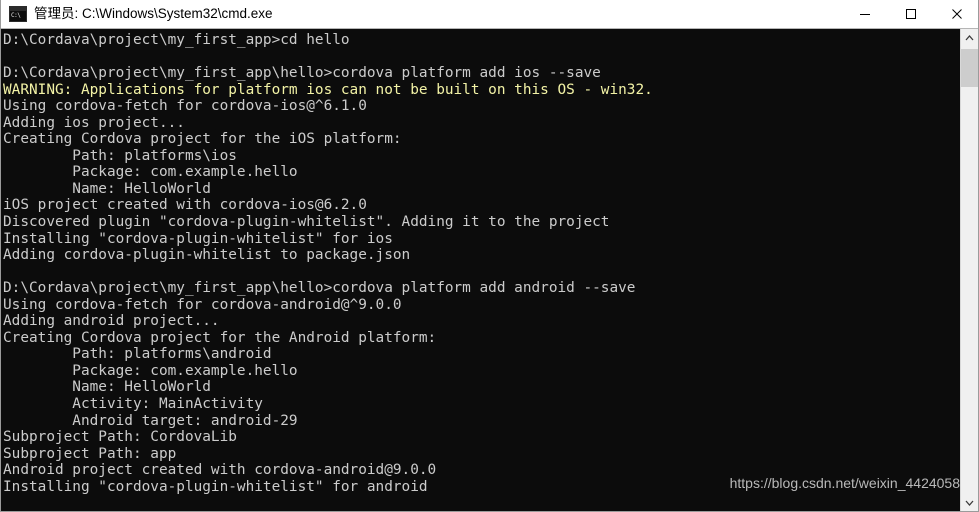  What do you see at coordinates (120, 155) in the screenshot?
I see `terminal-line: Path: platforms\ios` at bounding box center [120, 155].